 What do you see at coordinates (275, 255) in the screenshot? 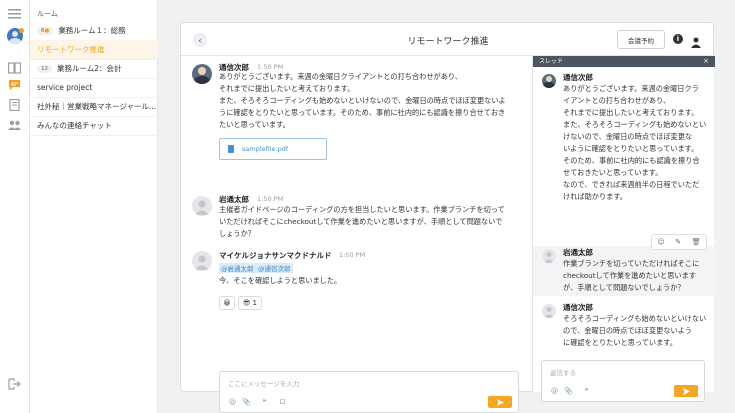
I see `sender-name: マイケルジョナサンマクドナルド` at bounding box center [275, 255].